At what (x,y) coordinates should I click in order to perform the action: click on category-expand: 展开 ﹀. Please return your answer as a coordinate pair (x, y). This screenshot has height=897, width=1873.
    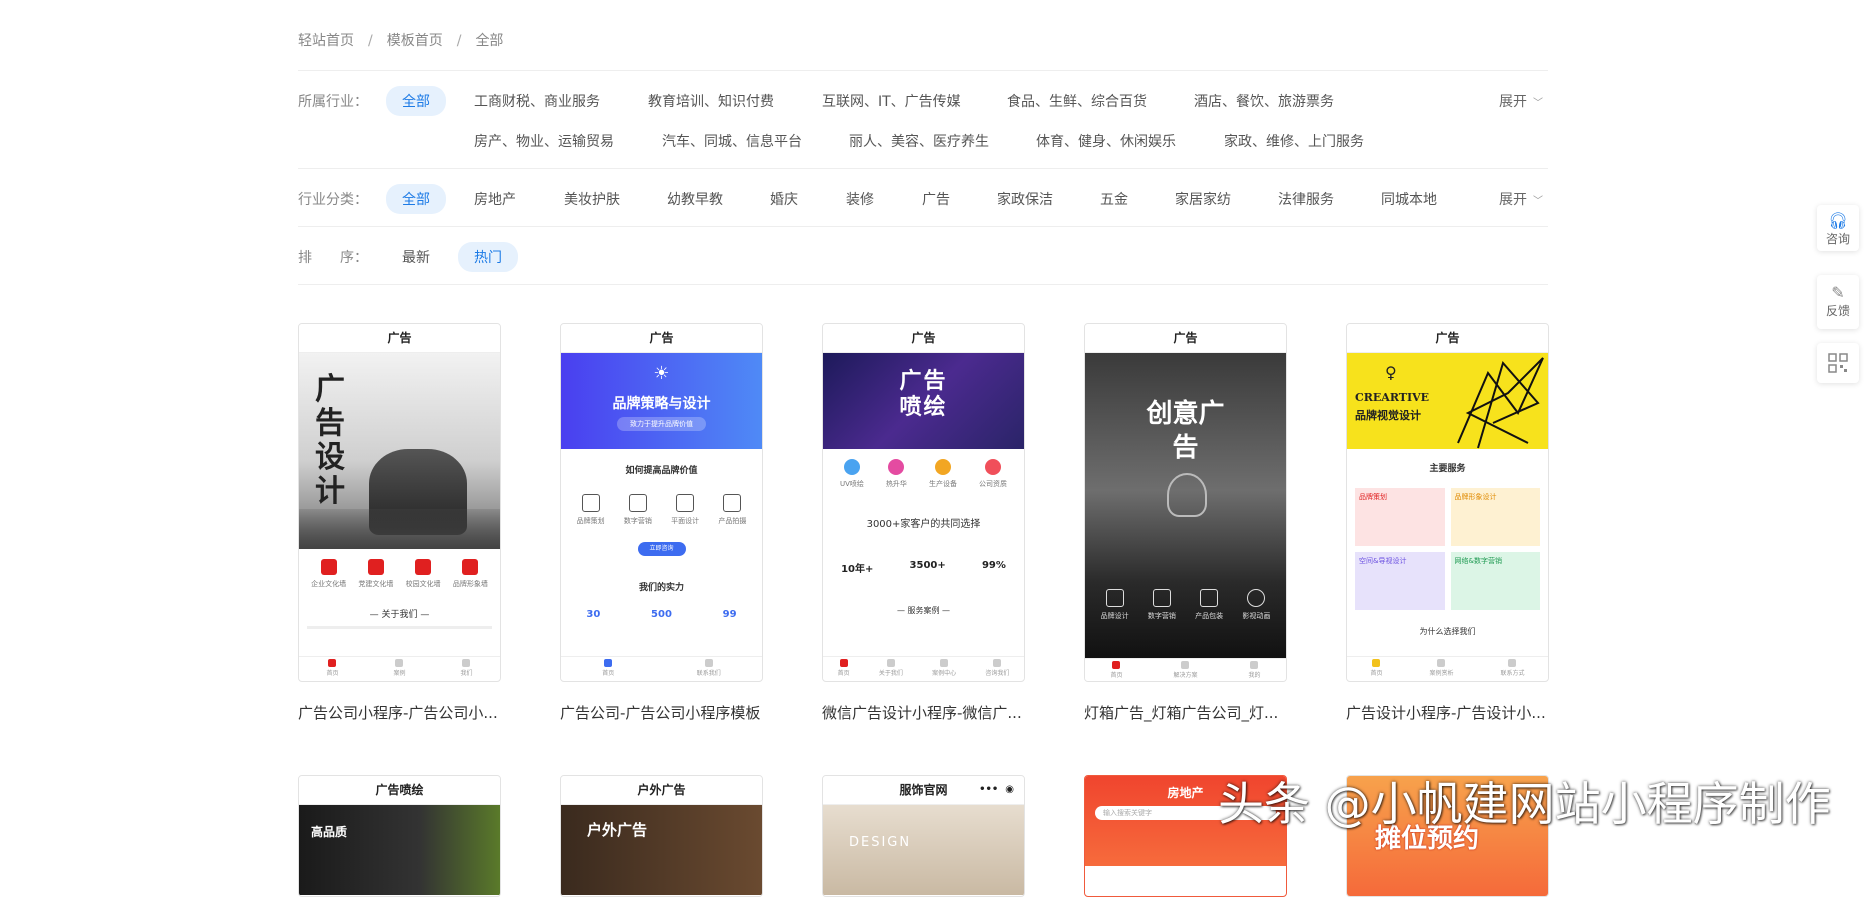
    Looking at the image, I should click on (1521, 199).